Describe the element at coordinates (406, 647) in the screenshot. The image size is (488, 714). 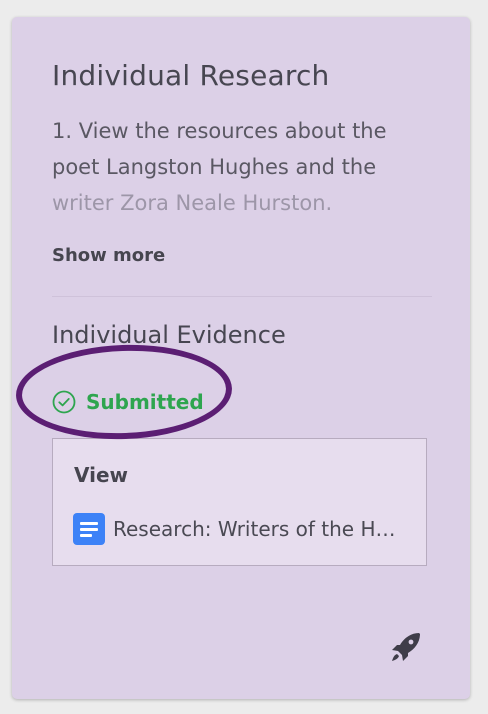
I see `rocket-icon` at that location.